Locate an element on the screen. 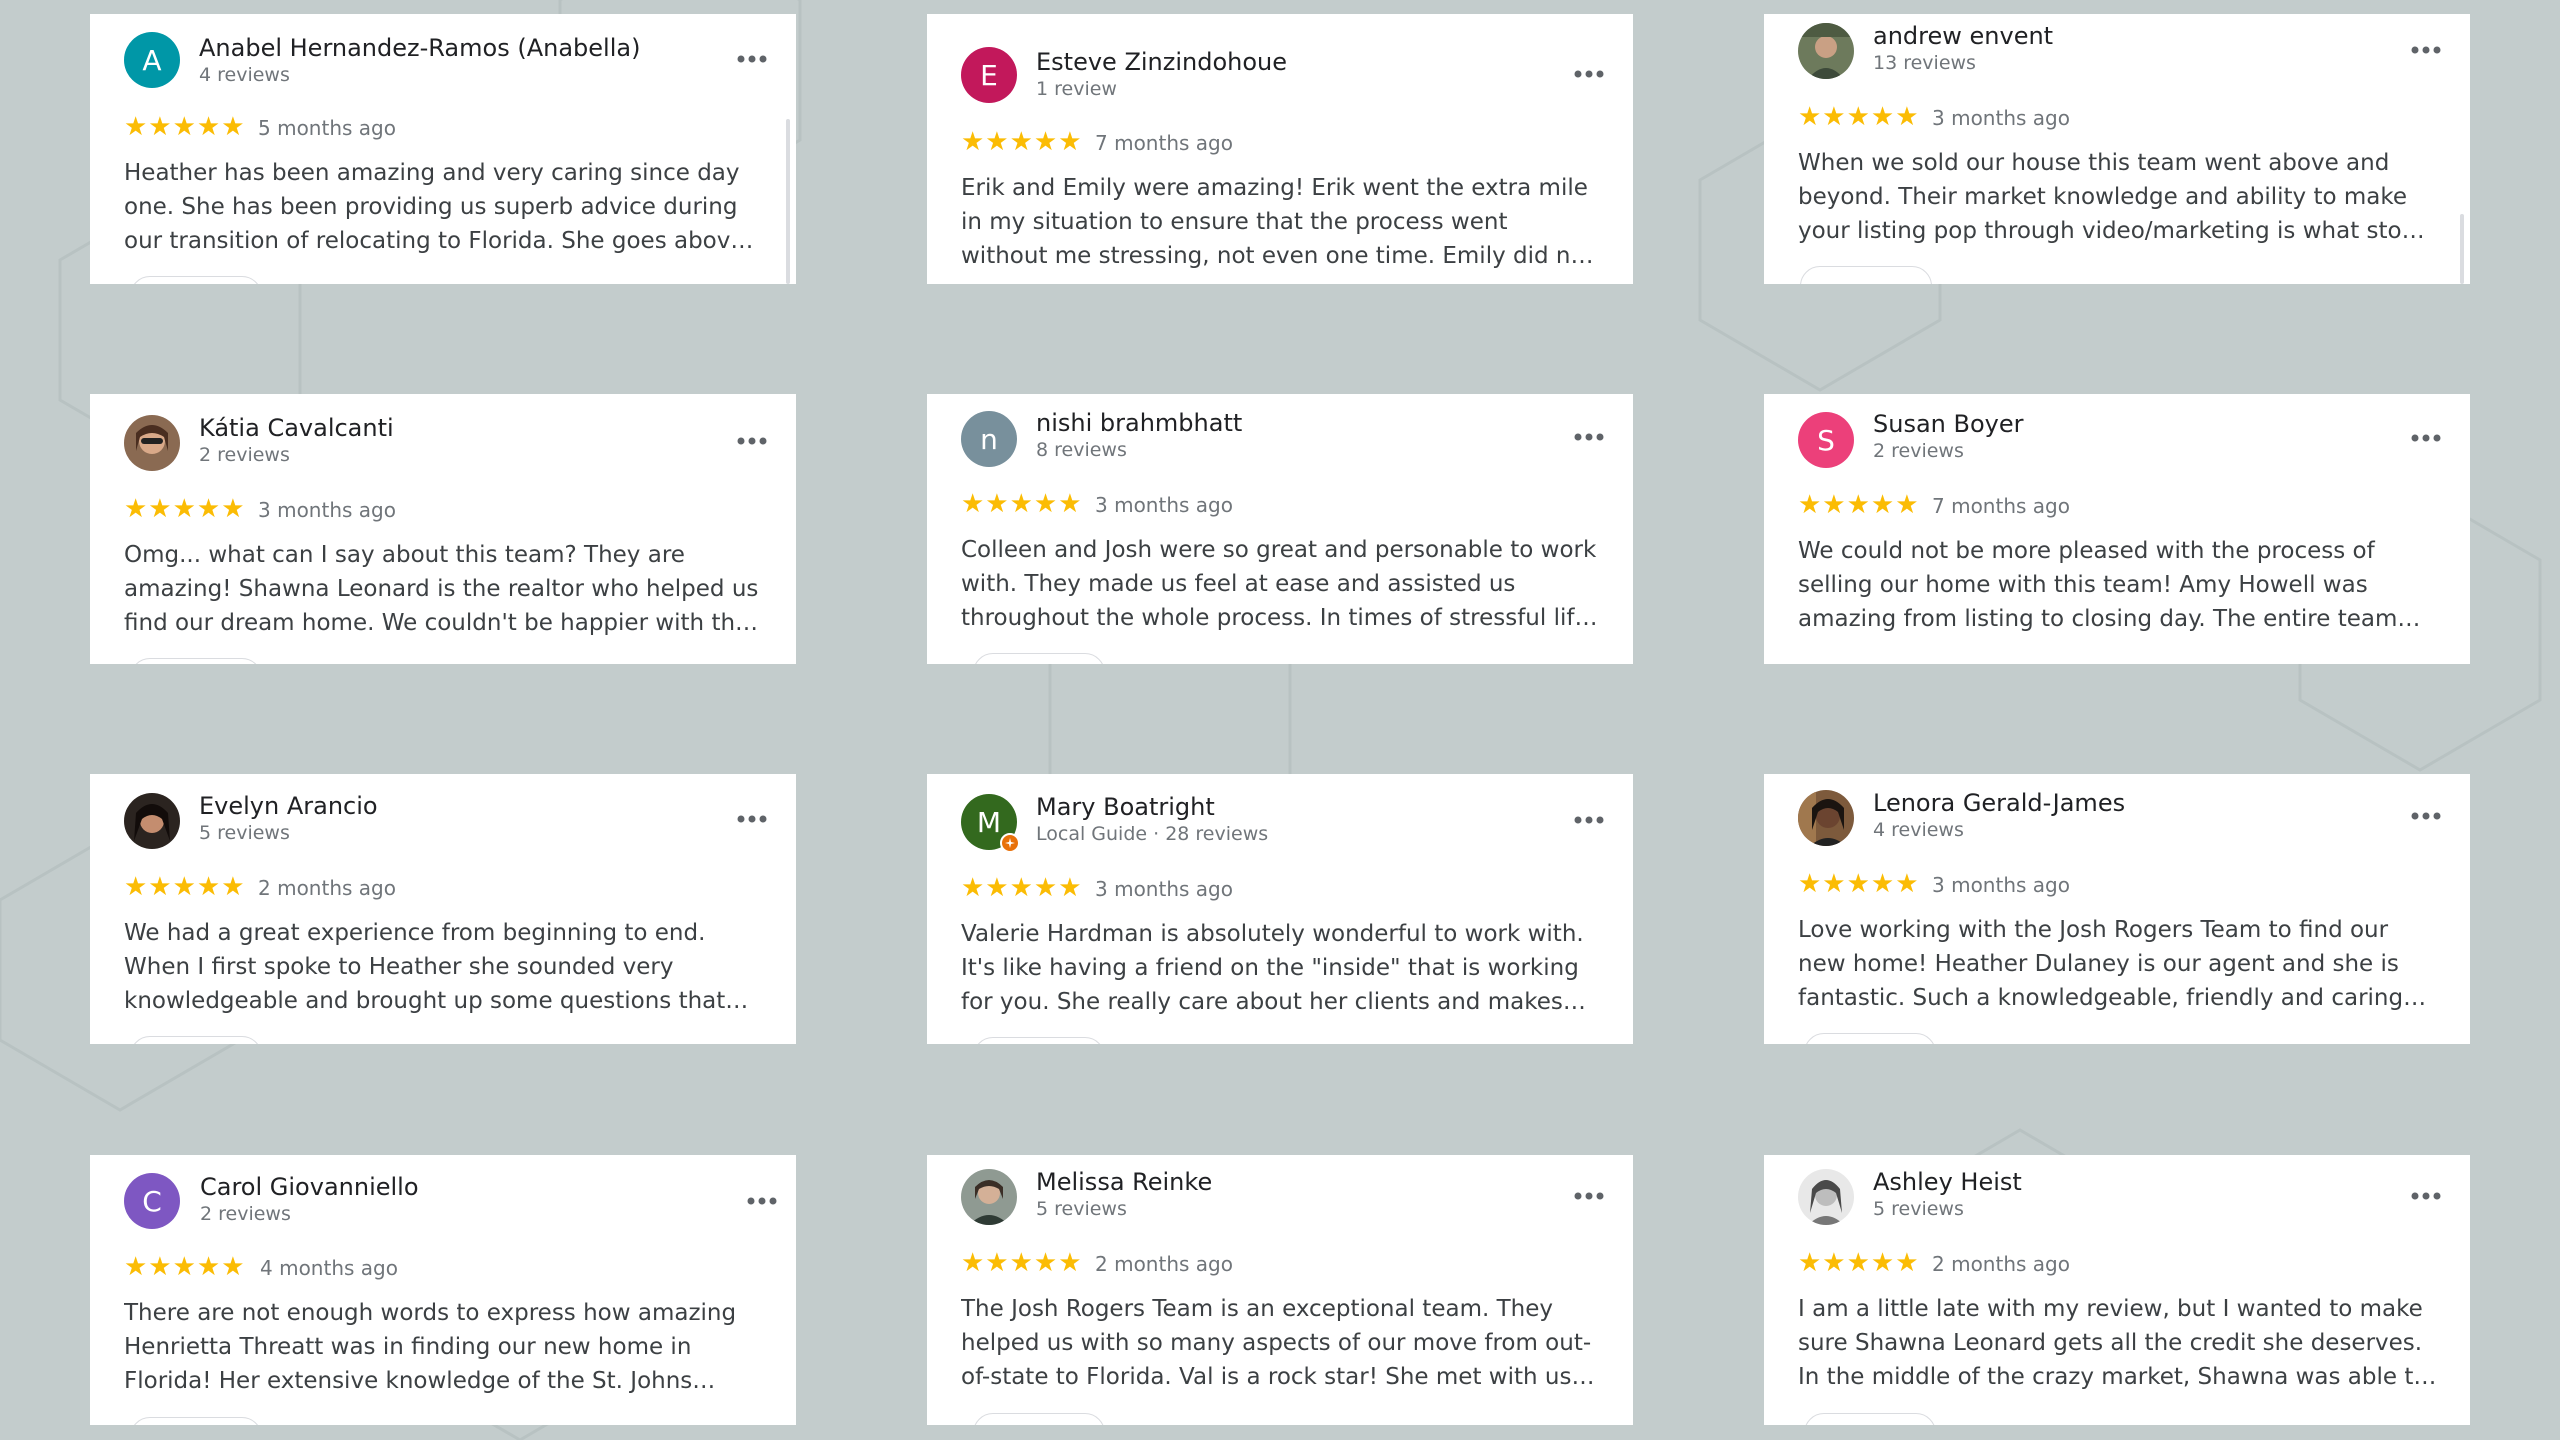 Image resolution: width=2560 pixels, height=1440 pixels. reviewer-name: Carol Giovanniello is located at coordinates (309, 1187).